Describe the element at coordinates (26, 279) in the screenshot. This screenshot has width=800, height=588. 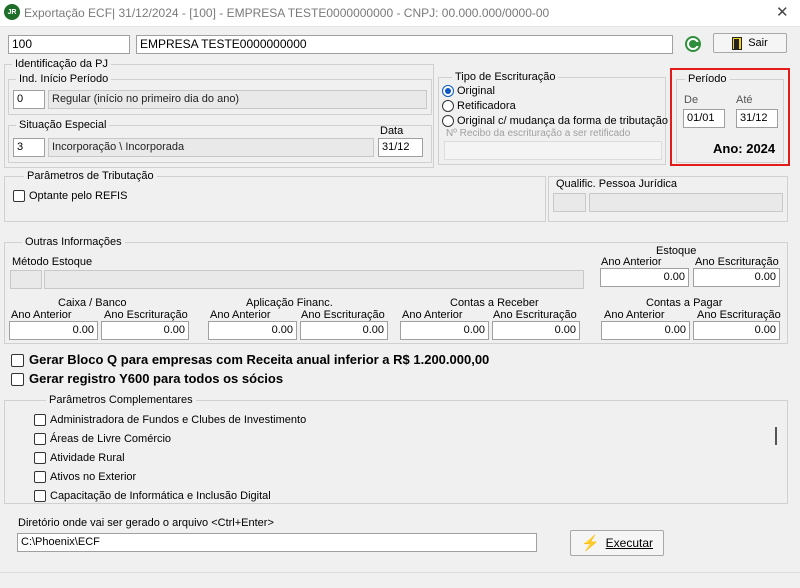
I see `metodo-code-field` at that location.